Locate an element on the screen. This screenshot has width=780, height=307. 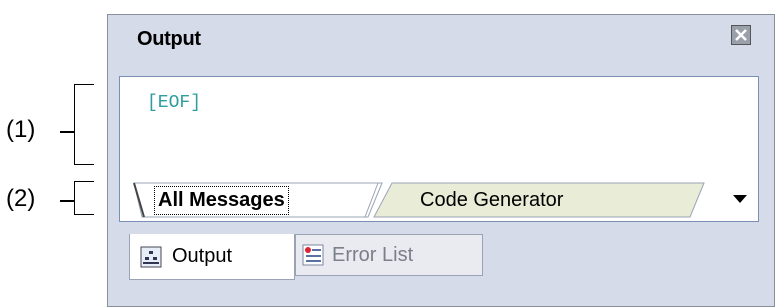
bottom-tab-output: Output is located at coordinates (212, 257).